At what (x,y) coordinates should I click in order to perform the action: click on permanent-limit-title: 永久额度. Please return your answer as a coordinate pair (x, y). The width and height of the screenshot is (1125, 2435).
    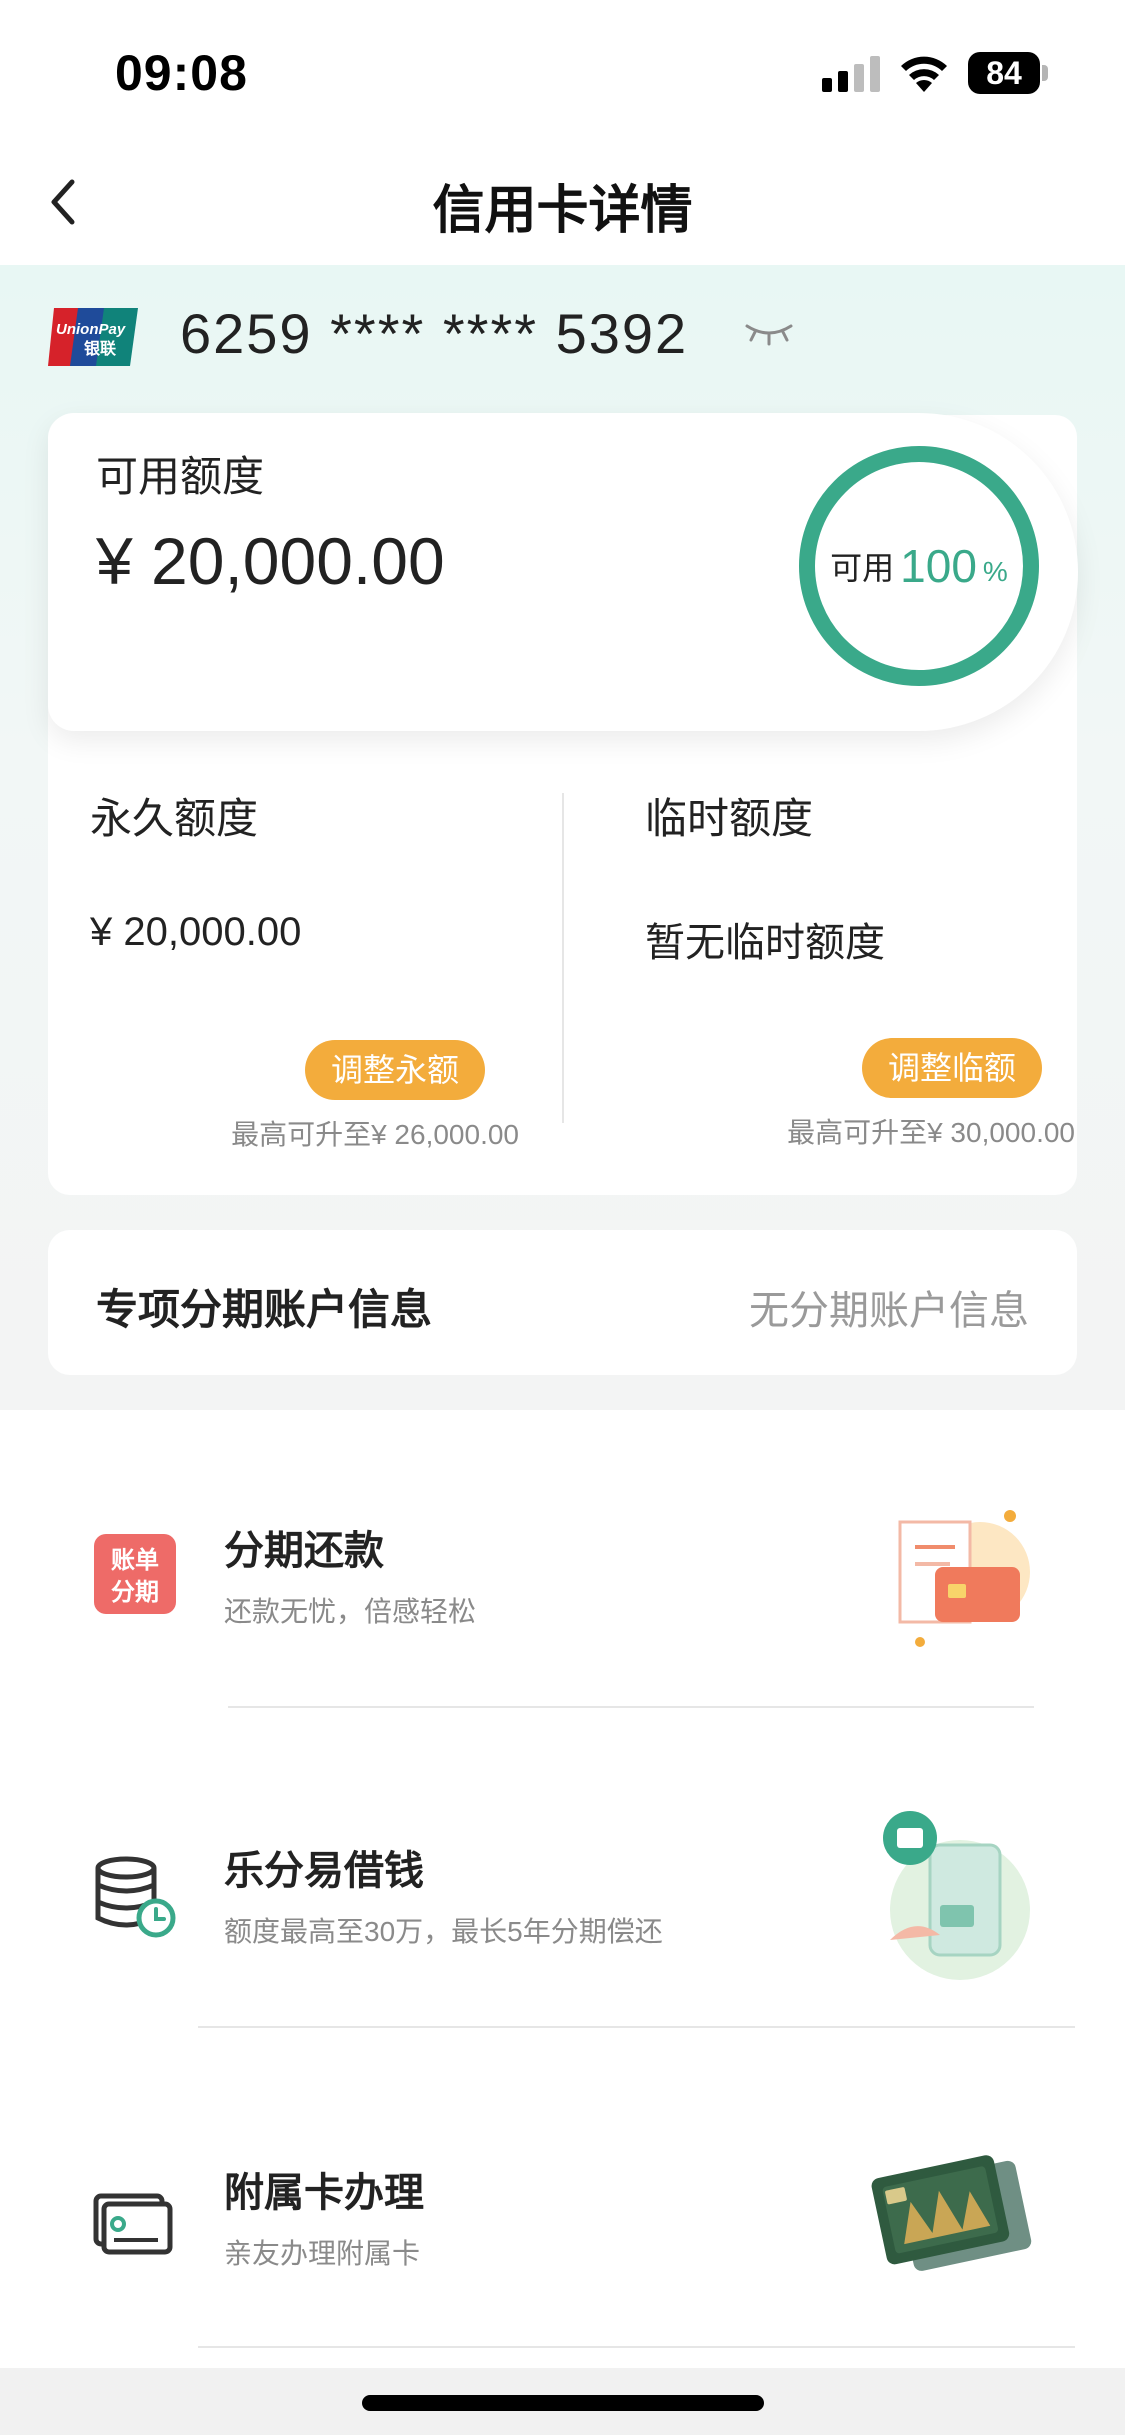
    Looking at the image, I should click on (174, 818).